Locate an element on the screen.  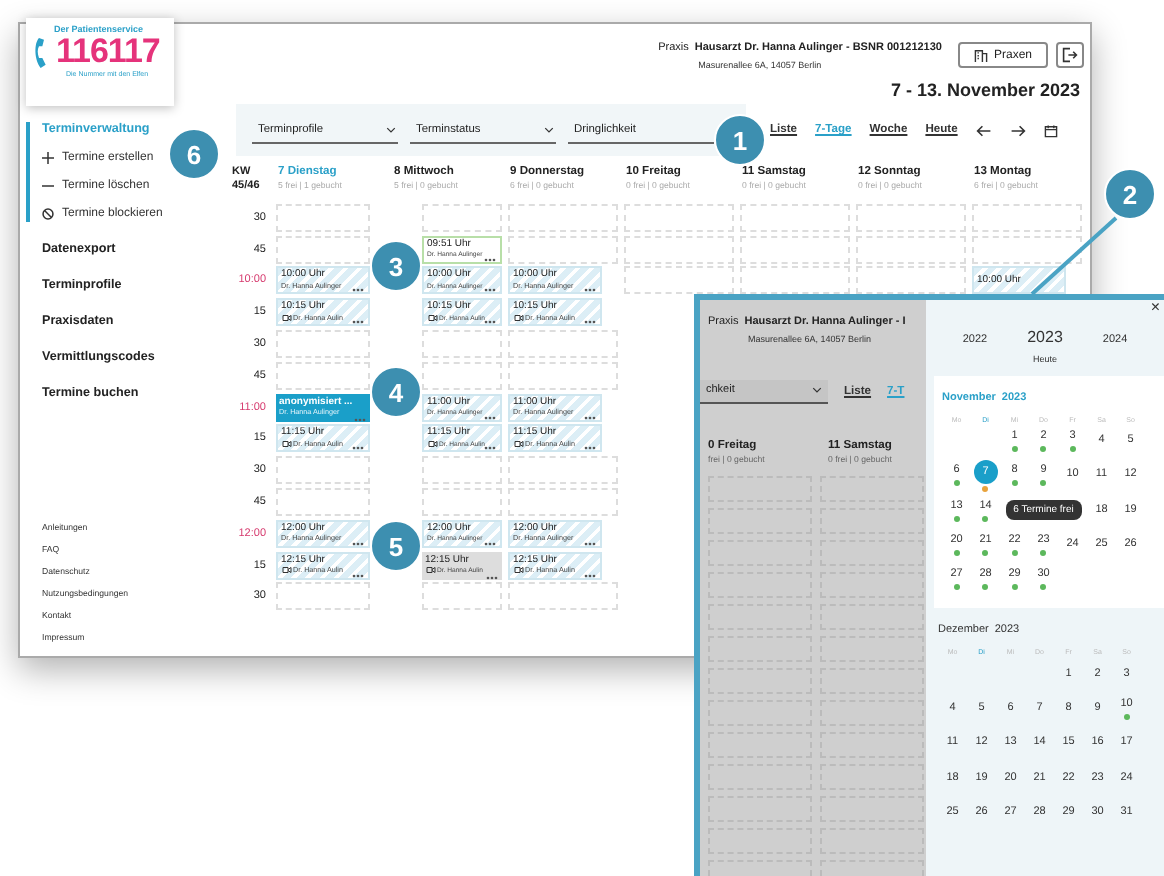
callout-marker: 2 is located at coordinates (1130, 194).